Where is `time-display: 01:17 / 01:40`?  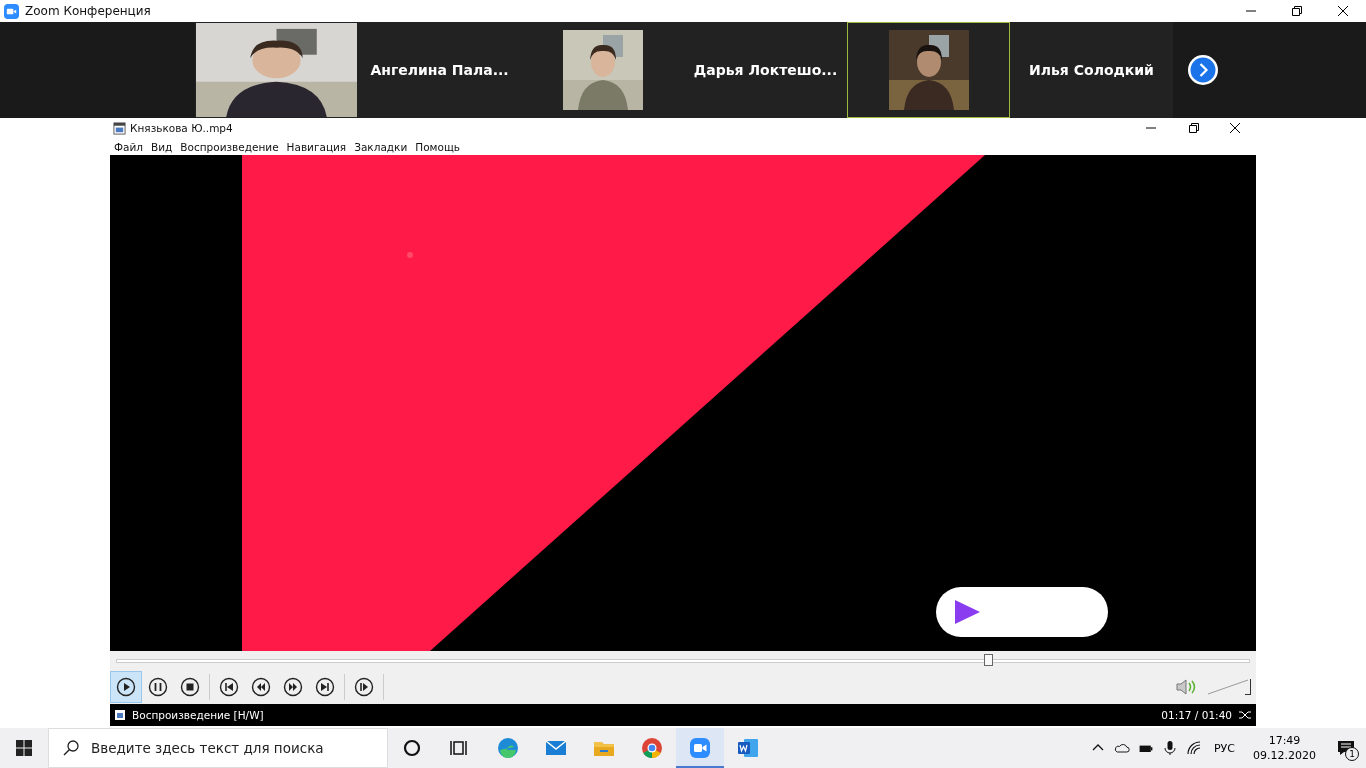
time-display: 01:17 / 01:40 is located at coordinates (1196, 715).